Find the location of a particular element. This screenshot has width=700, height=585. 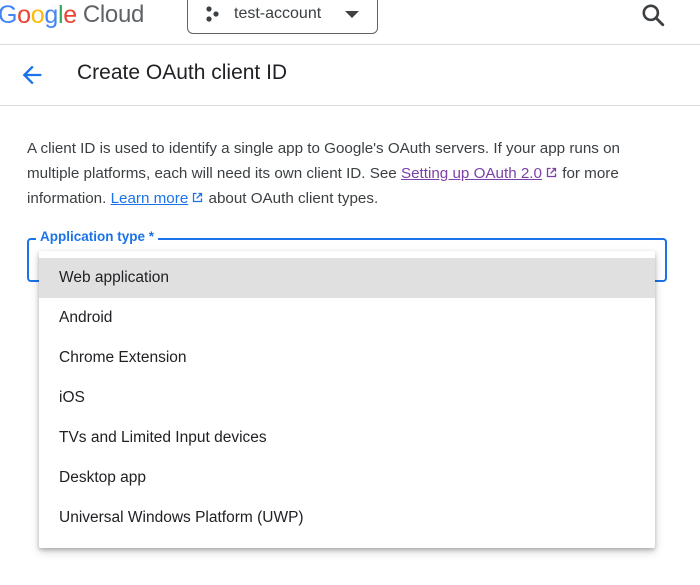

search-icon is located at coordinates (653, 15).